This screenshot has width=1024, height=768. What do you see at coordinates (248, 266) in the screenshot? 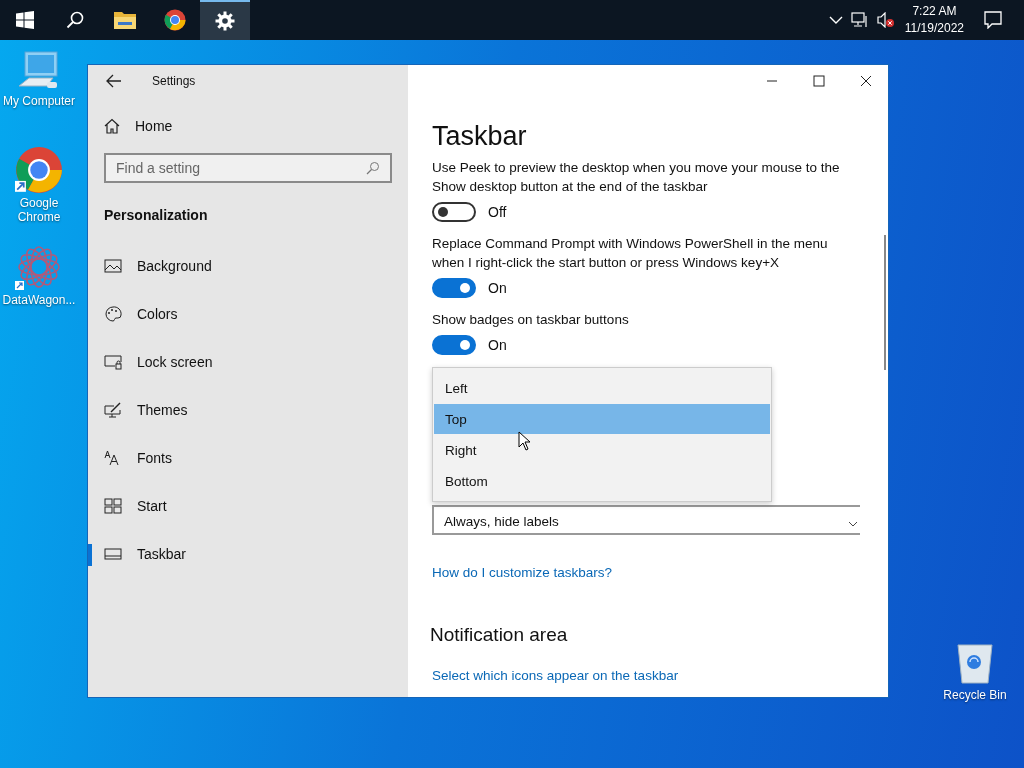
I see `sidebar-item: Background` at bounding box center [248, 266].